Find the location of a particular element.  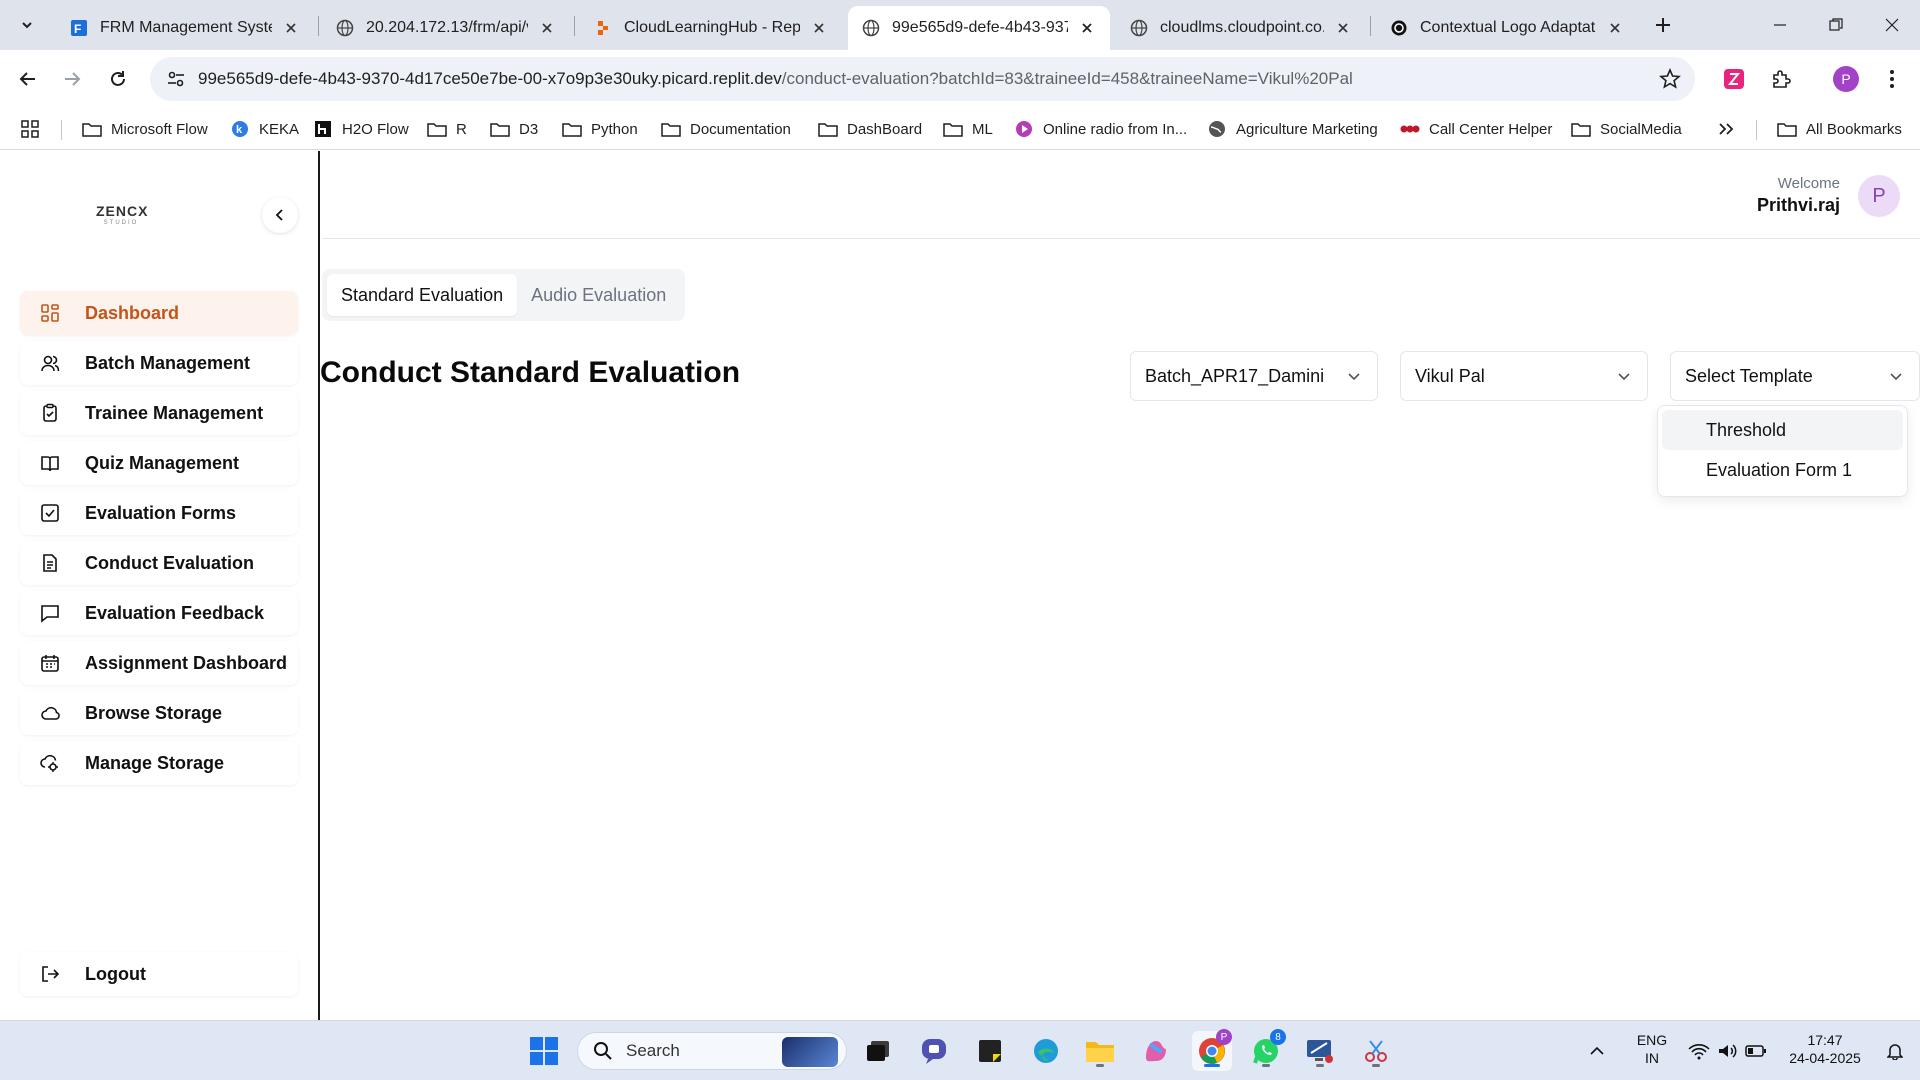

new-tab-button is located at coordinates (1663, 25).